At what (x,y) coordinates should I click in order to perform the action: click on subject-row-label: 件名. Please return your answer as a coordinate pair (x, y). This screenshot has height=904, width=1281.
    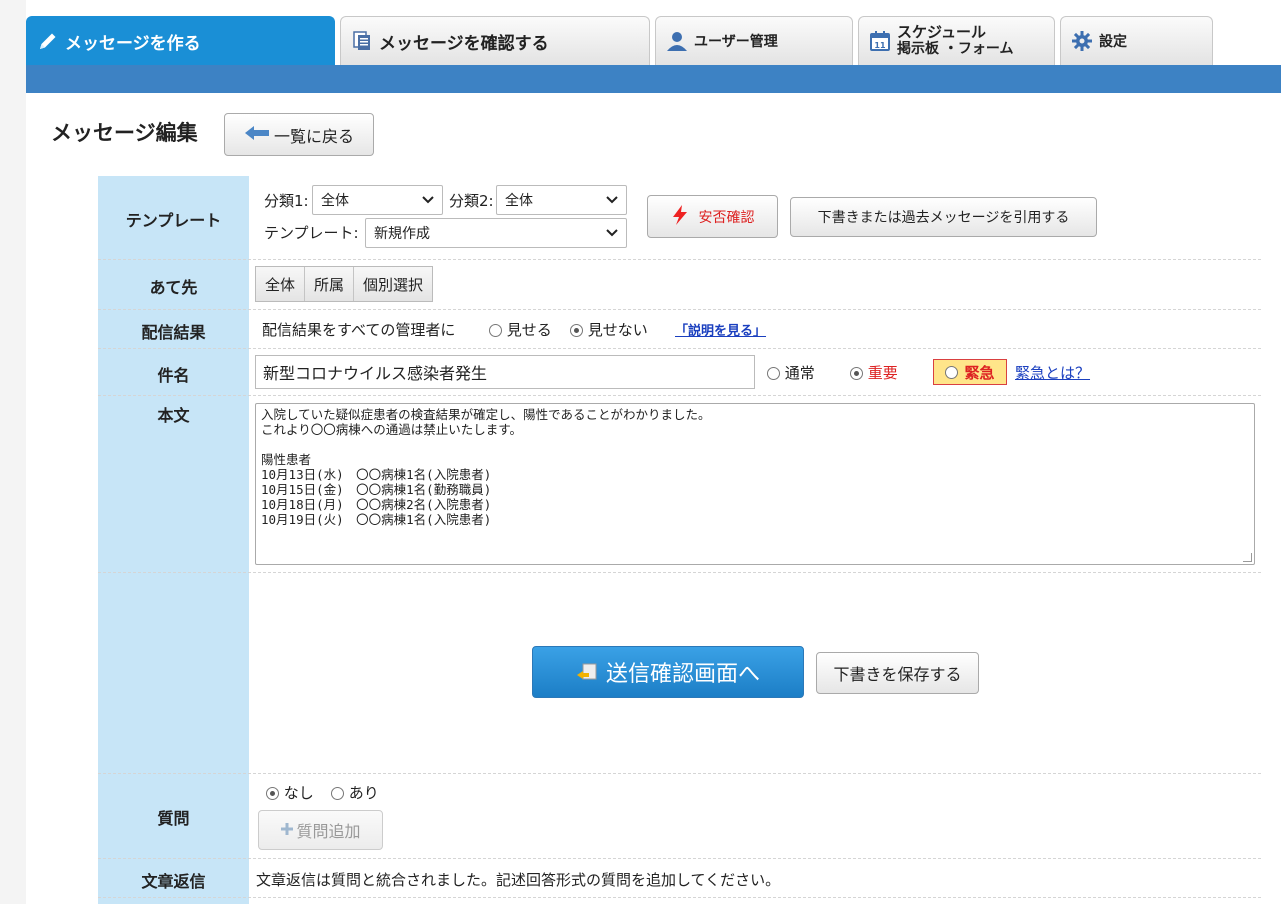
    Looking at the image, I should click on (173, 375).